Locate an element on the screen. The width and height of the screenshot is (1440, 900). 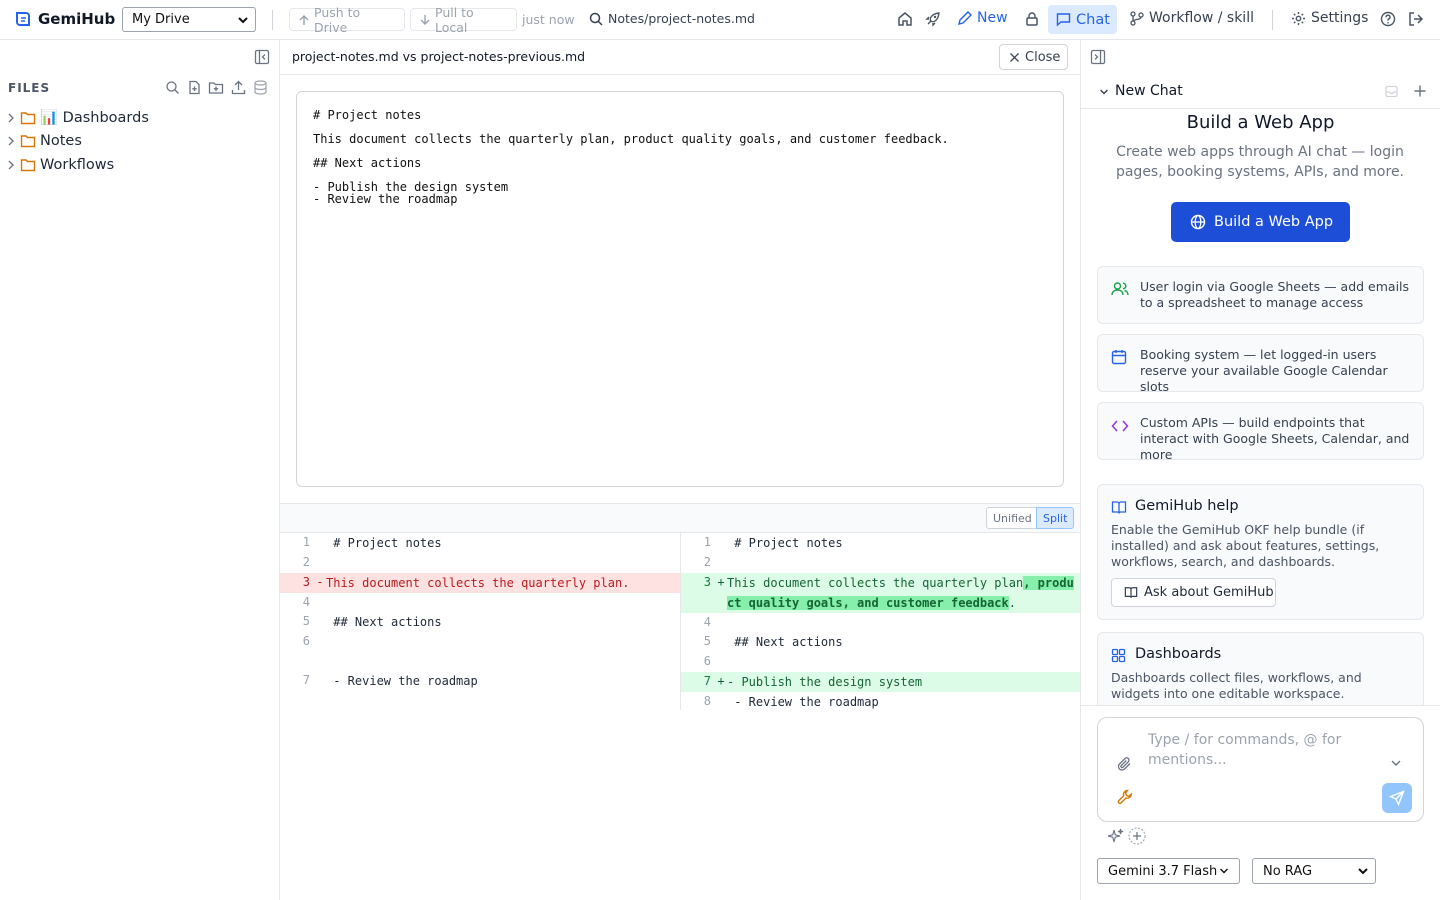
settings-label: Settings is located at coordinates (1340, 18).